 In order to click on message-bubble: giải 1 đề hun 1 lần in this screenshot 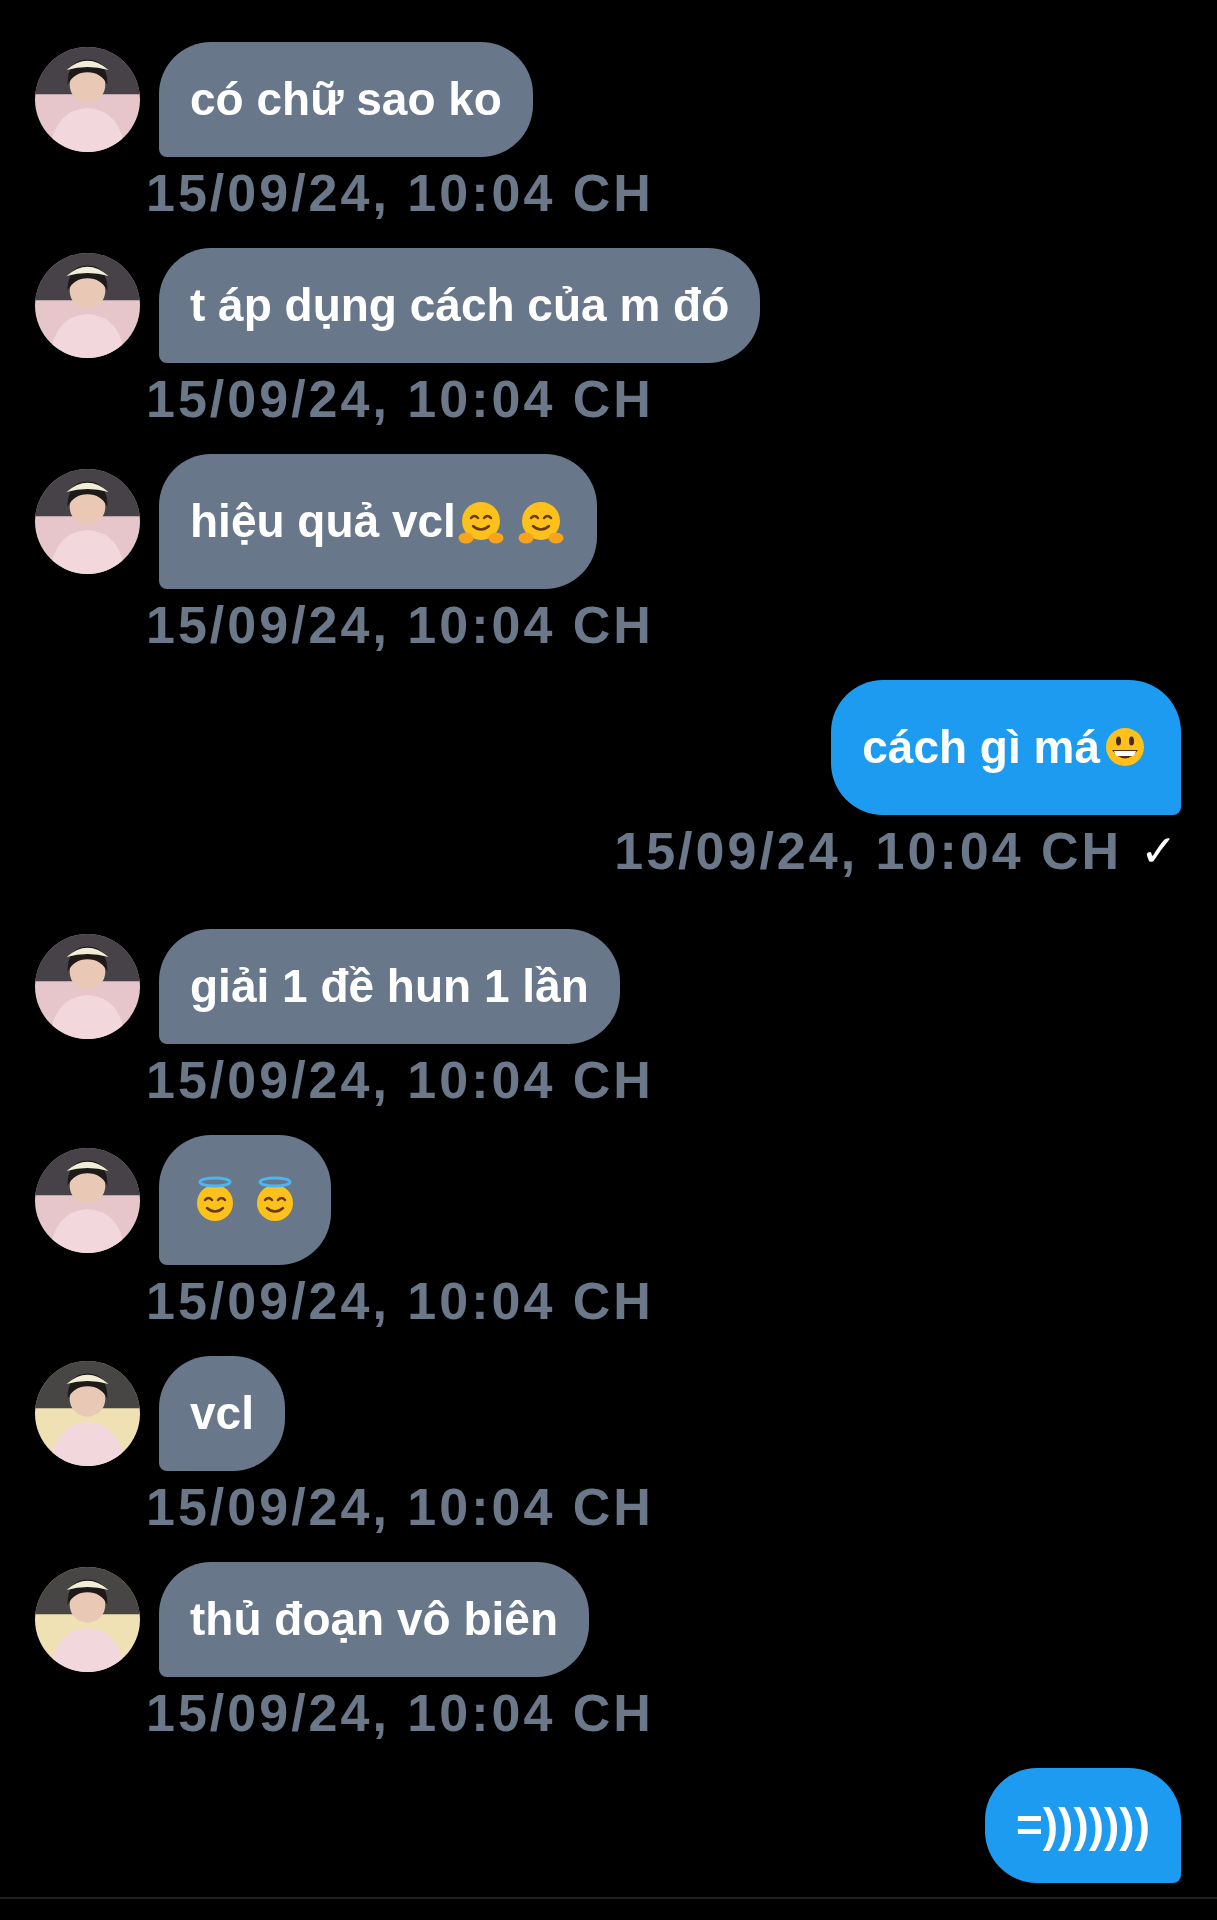, I will do `click(389, 986)`.